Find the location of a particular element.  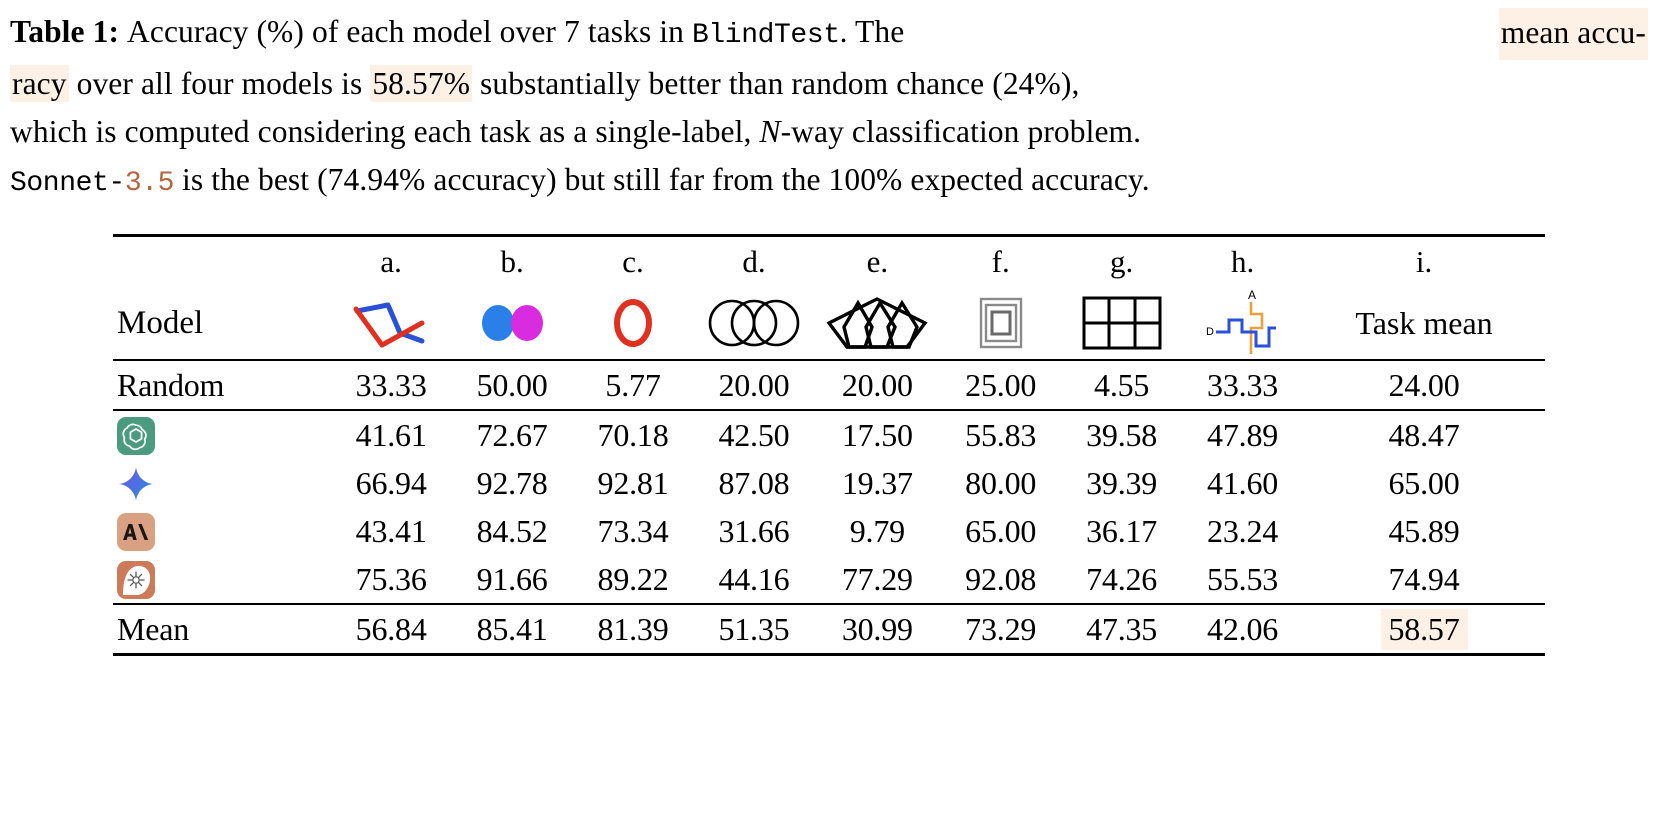

subway-map-icon: A D is located at coordinates (1243, 323).